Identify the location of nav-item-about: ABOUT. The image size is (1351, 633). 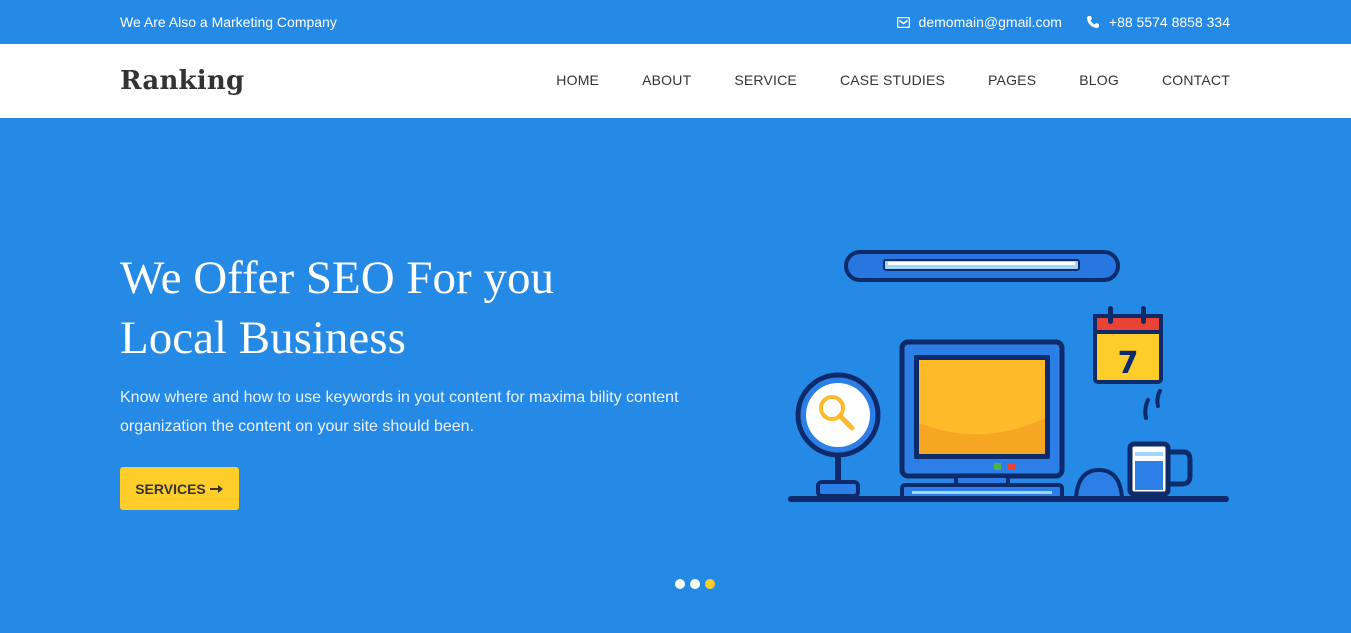
(666, 80).